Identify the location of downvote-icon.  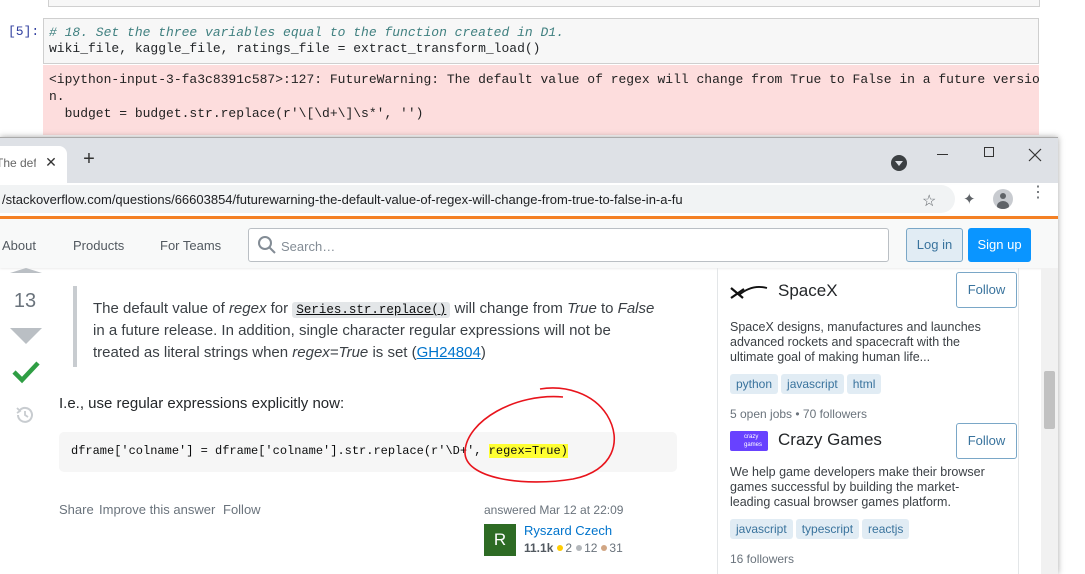
(26, 336).